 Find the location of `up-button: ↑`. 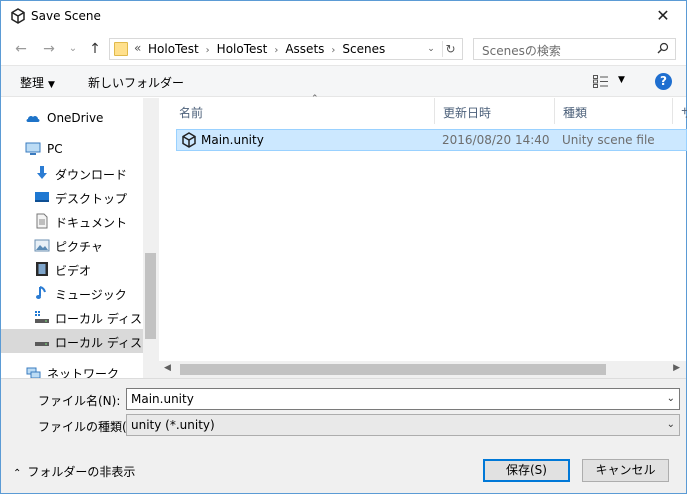

up-button: ↑ is located at coordinates (95, 49).